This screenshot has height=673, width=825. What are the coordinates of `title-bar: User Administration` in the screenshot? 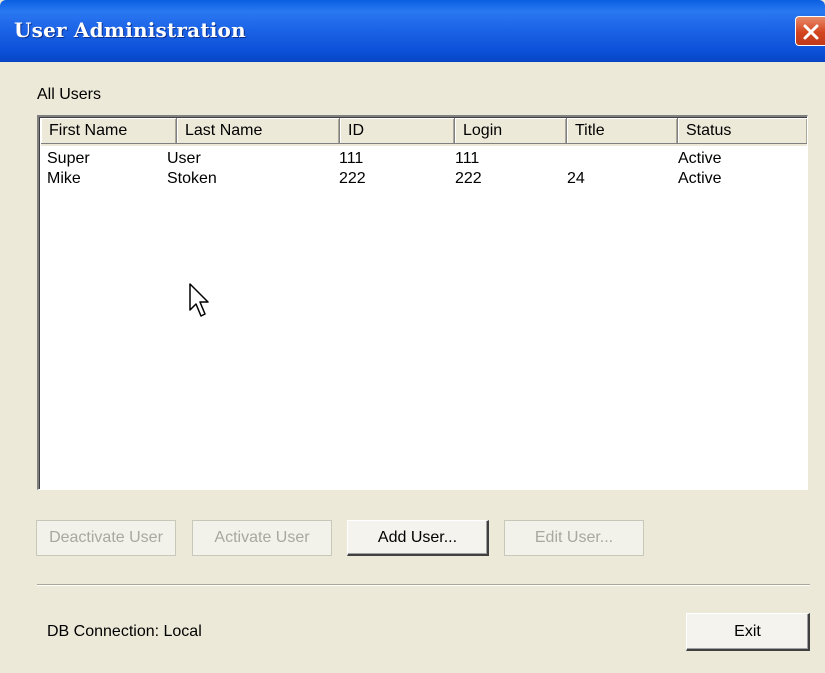 It's located at (412, 31).